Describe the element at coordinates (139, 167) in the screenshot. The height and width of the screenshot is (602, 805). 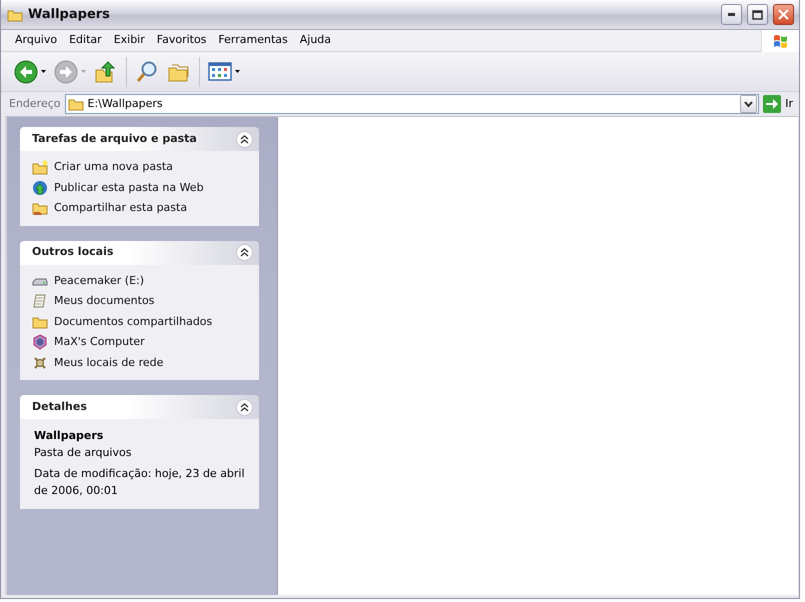
I see `task-link: Criar uma nova pasta` at that location.